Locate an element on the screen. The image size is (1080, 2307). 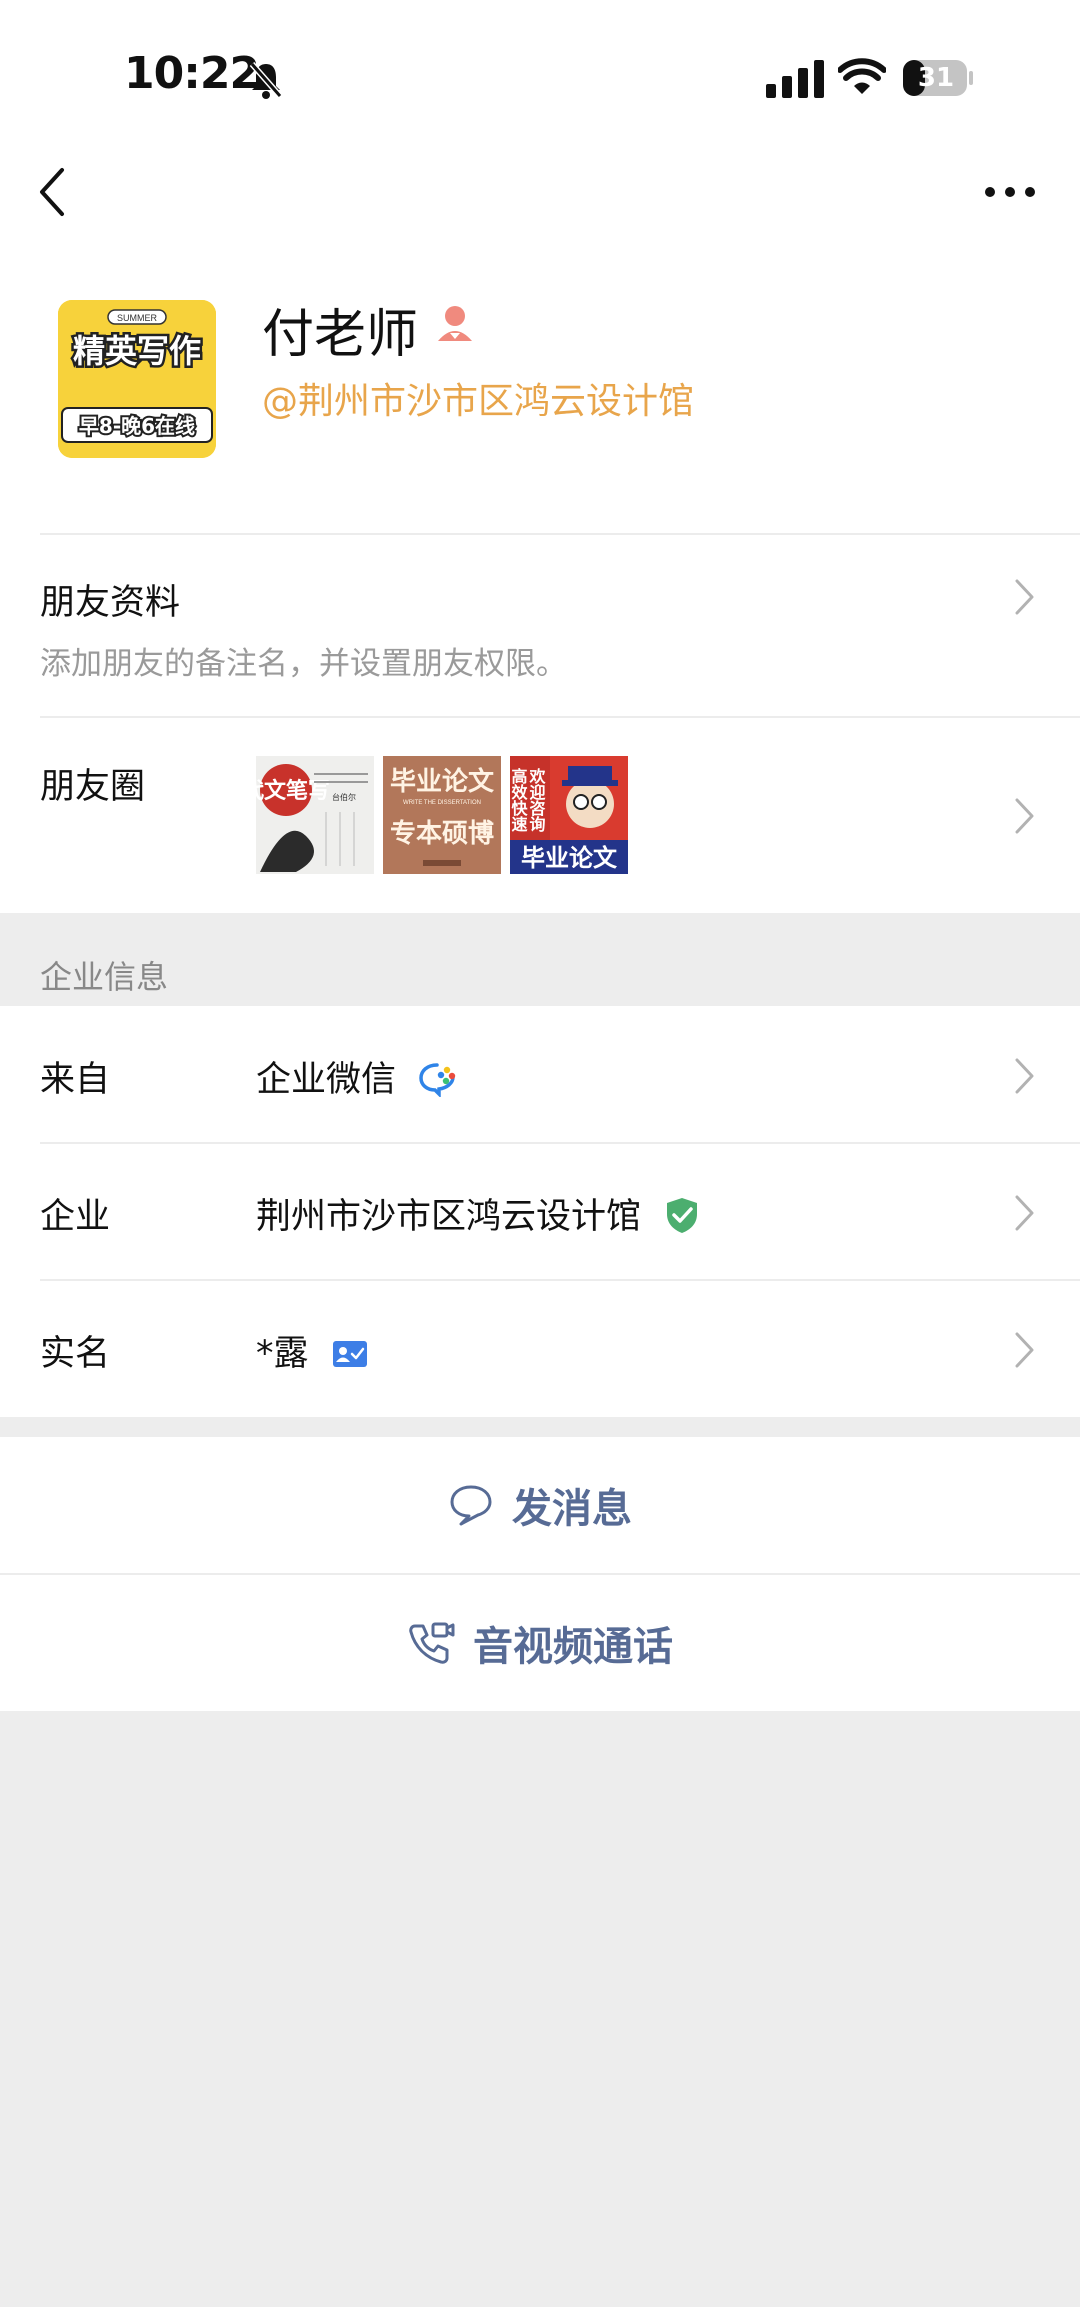
avatar-image: SUMMER 精英写作 早8-晚6在线 is located at coordinates (137, 379).